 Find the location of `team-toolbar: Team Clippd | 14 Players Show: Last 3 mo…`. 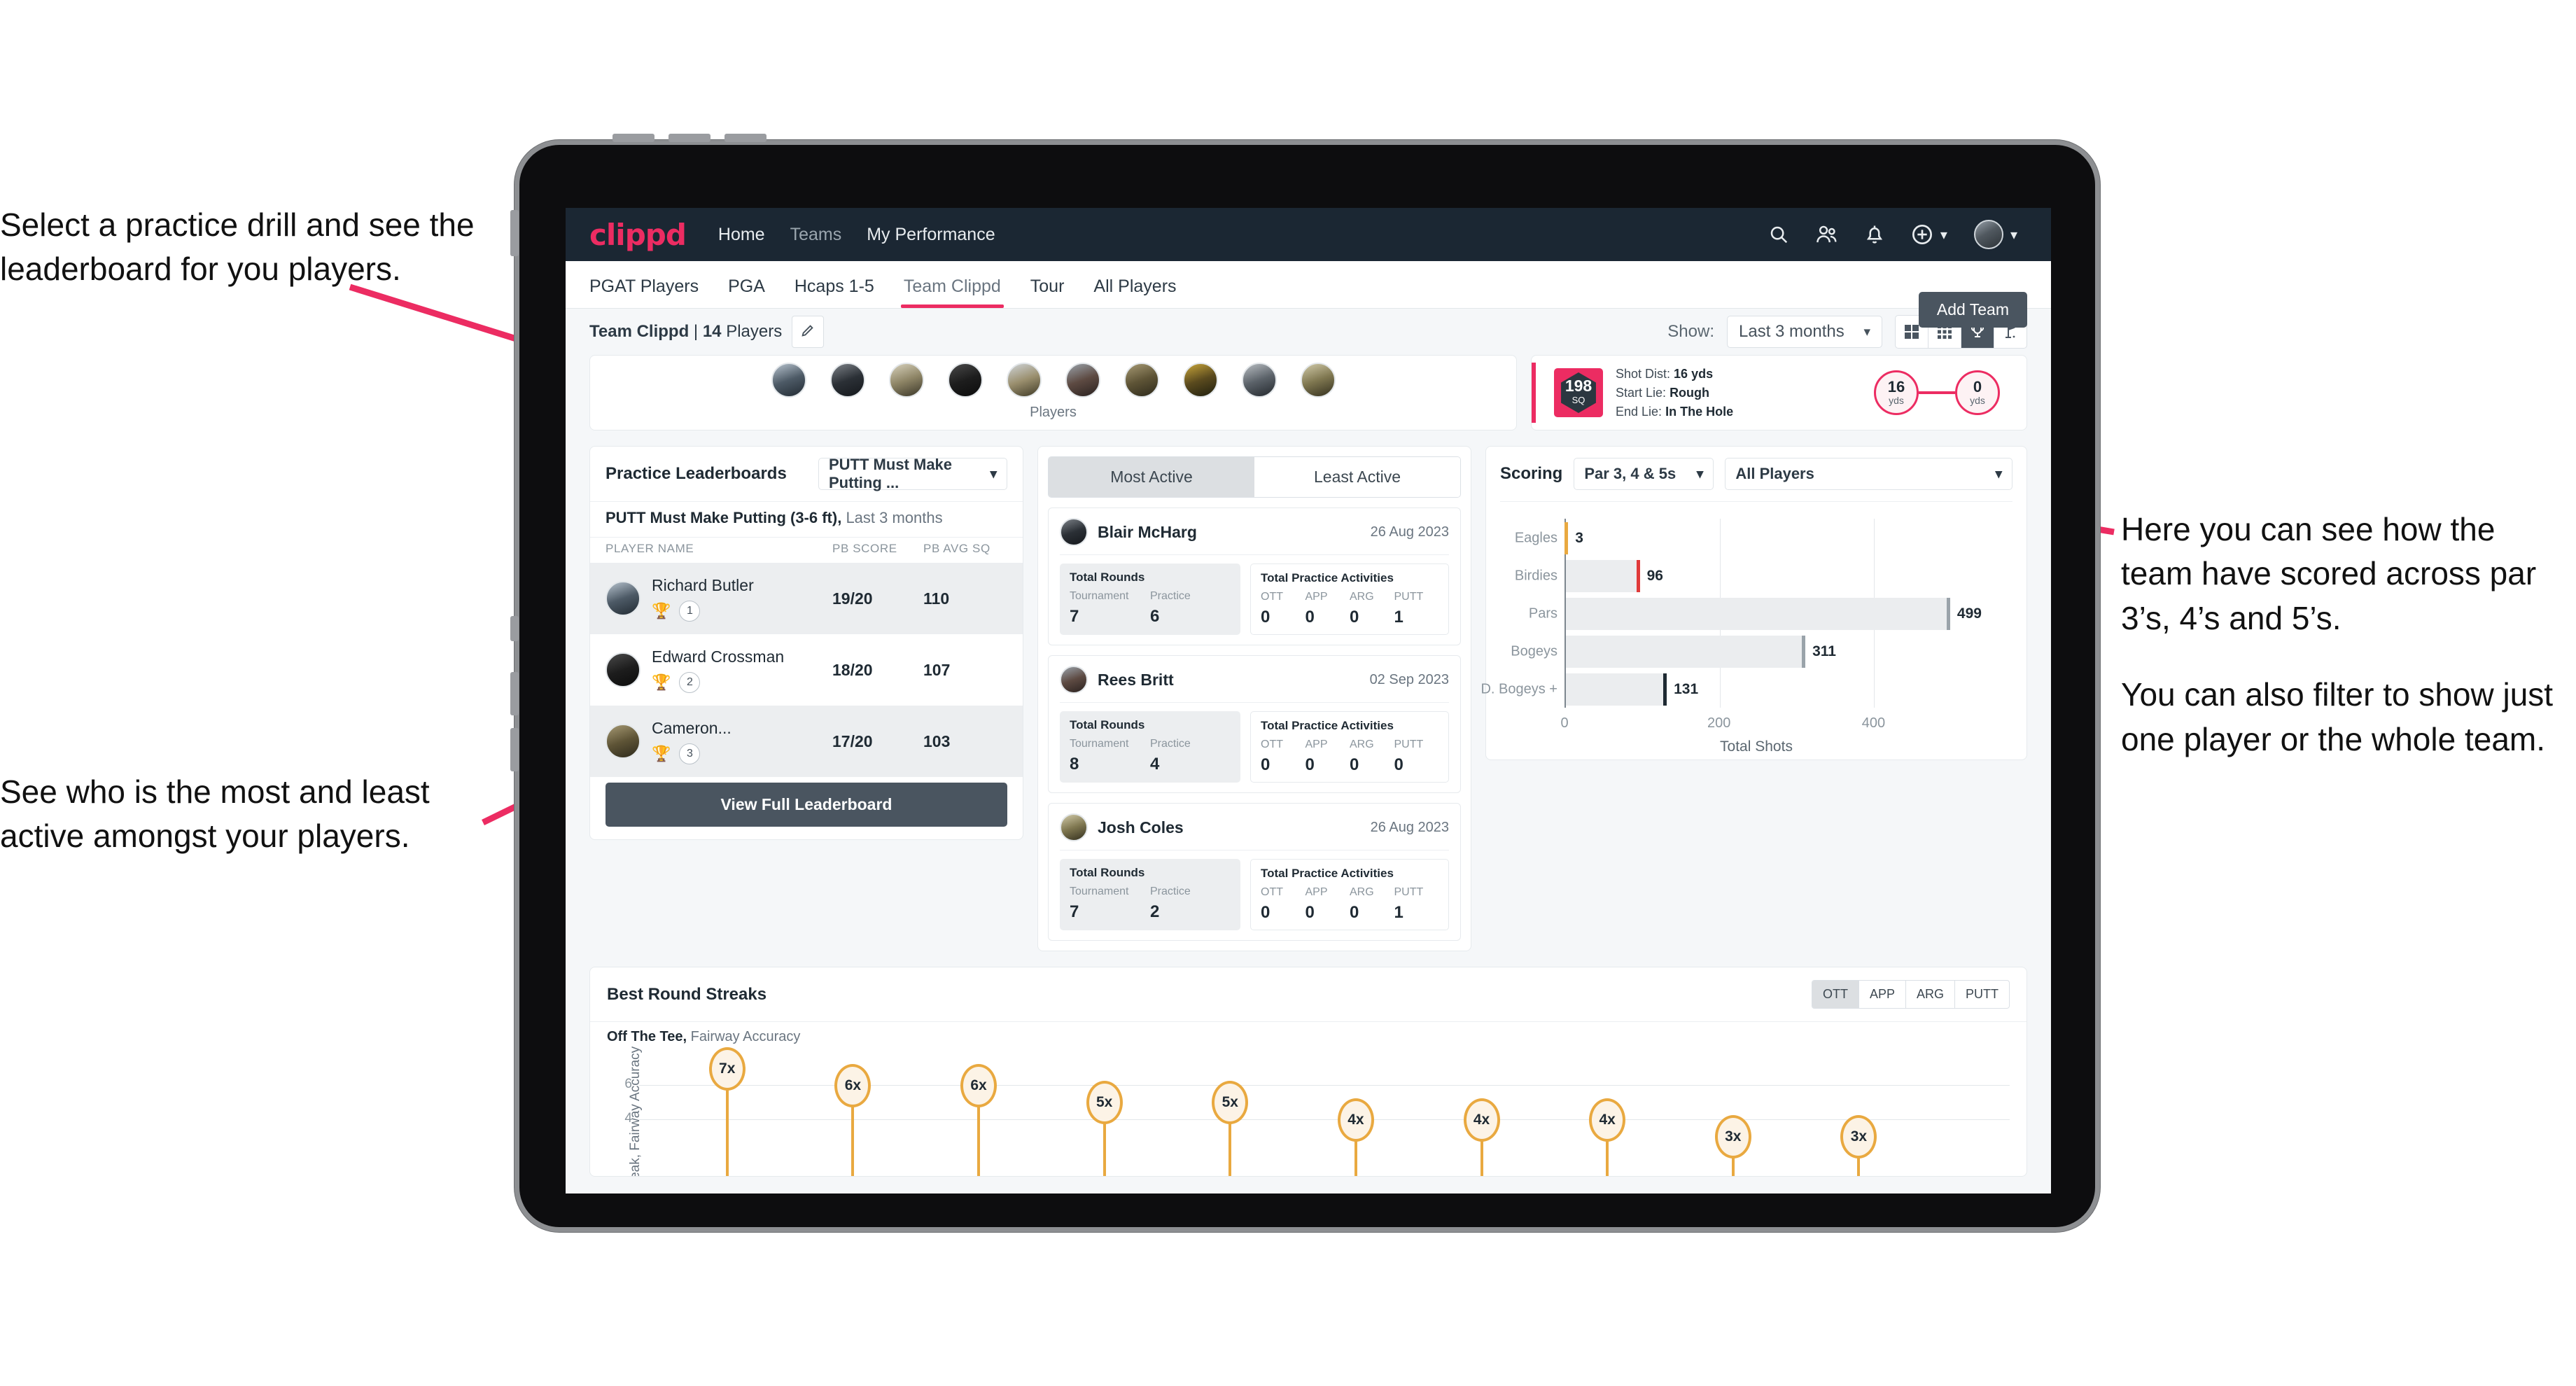

team-toolbar: Team Clippd | 14 Players Show: Last 3 mo… is located at coordinates (1308, 332).